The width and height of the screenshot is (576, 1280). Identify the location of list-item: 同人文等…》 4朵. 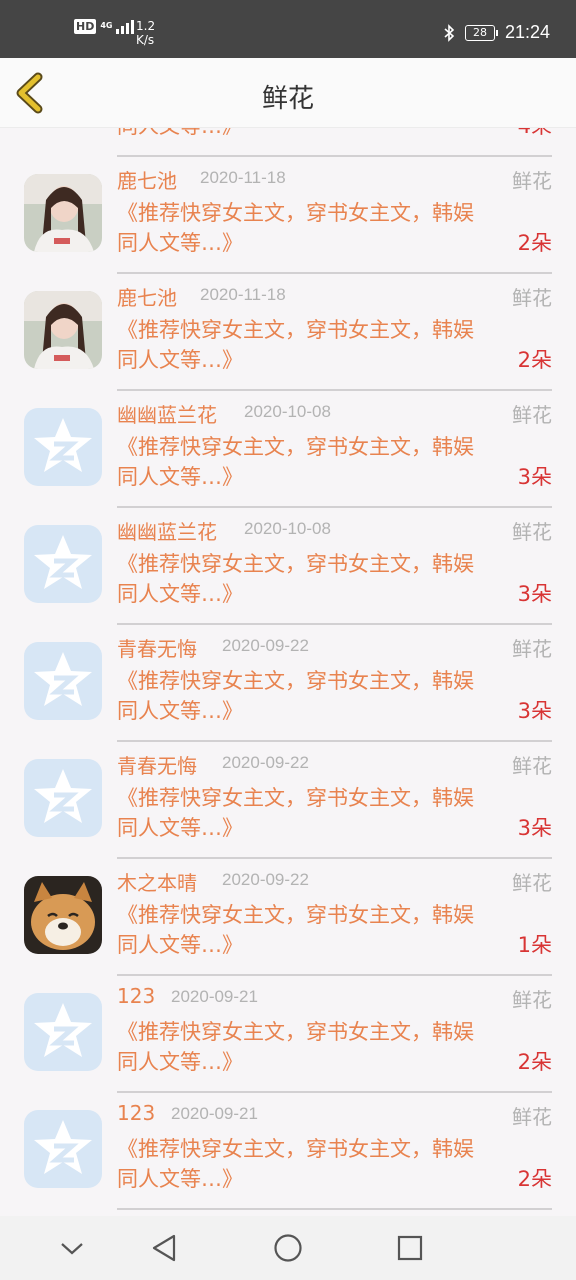
(288, 142).